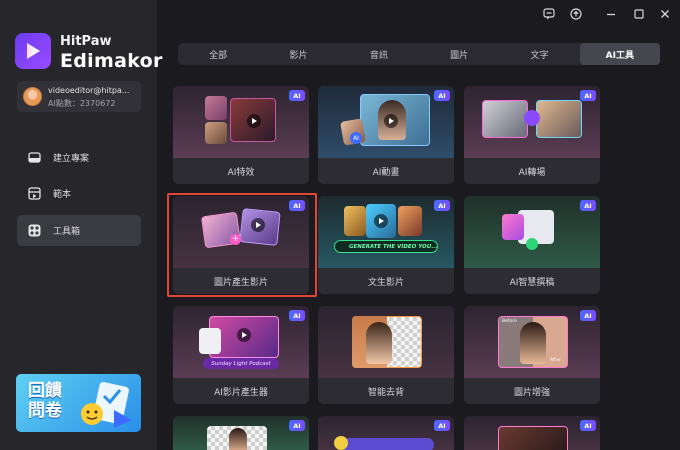 The width and height of the screenshot is (680, 450). What do you see at coordinates (111, 61) in the screenshot?
I see `brand-name: Edimakor` at bounding box center [111, 61].